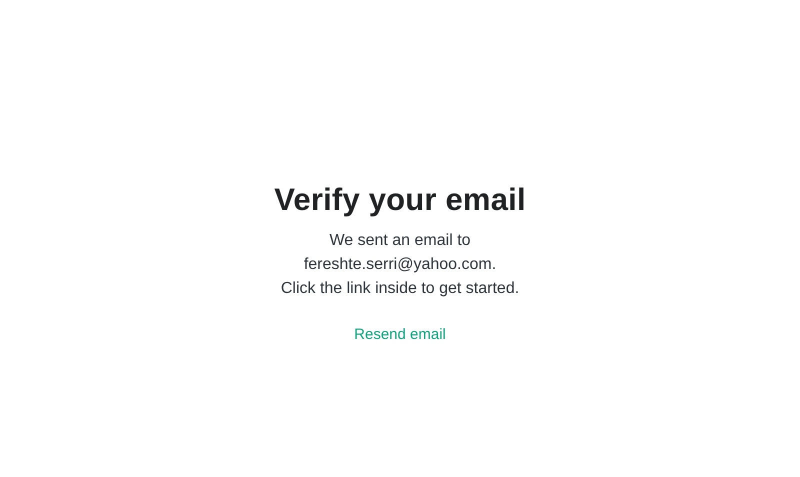  Describe the element at coordinates (400, 335) in the screenshot. I see `resend-email-link: Resend email` at that location.